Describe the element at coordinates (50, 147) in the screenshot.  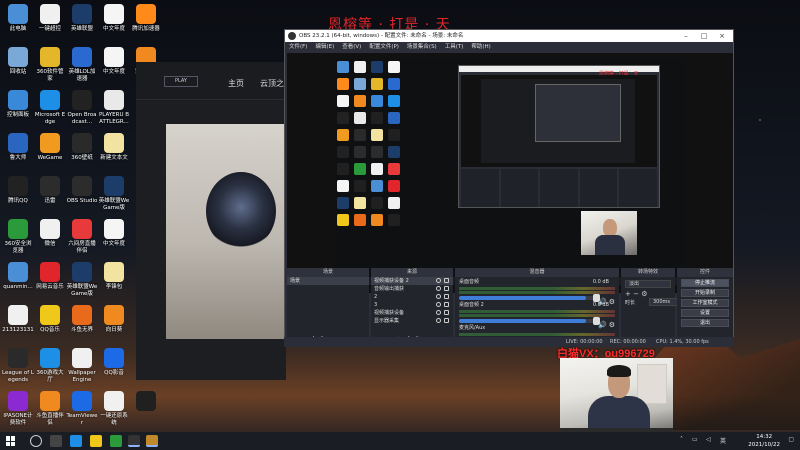
I see `desktop-icon: WeGame` at that location.